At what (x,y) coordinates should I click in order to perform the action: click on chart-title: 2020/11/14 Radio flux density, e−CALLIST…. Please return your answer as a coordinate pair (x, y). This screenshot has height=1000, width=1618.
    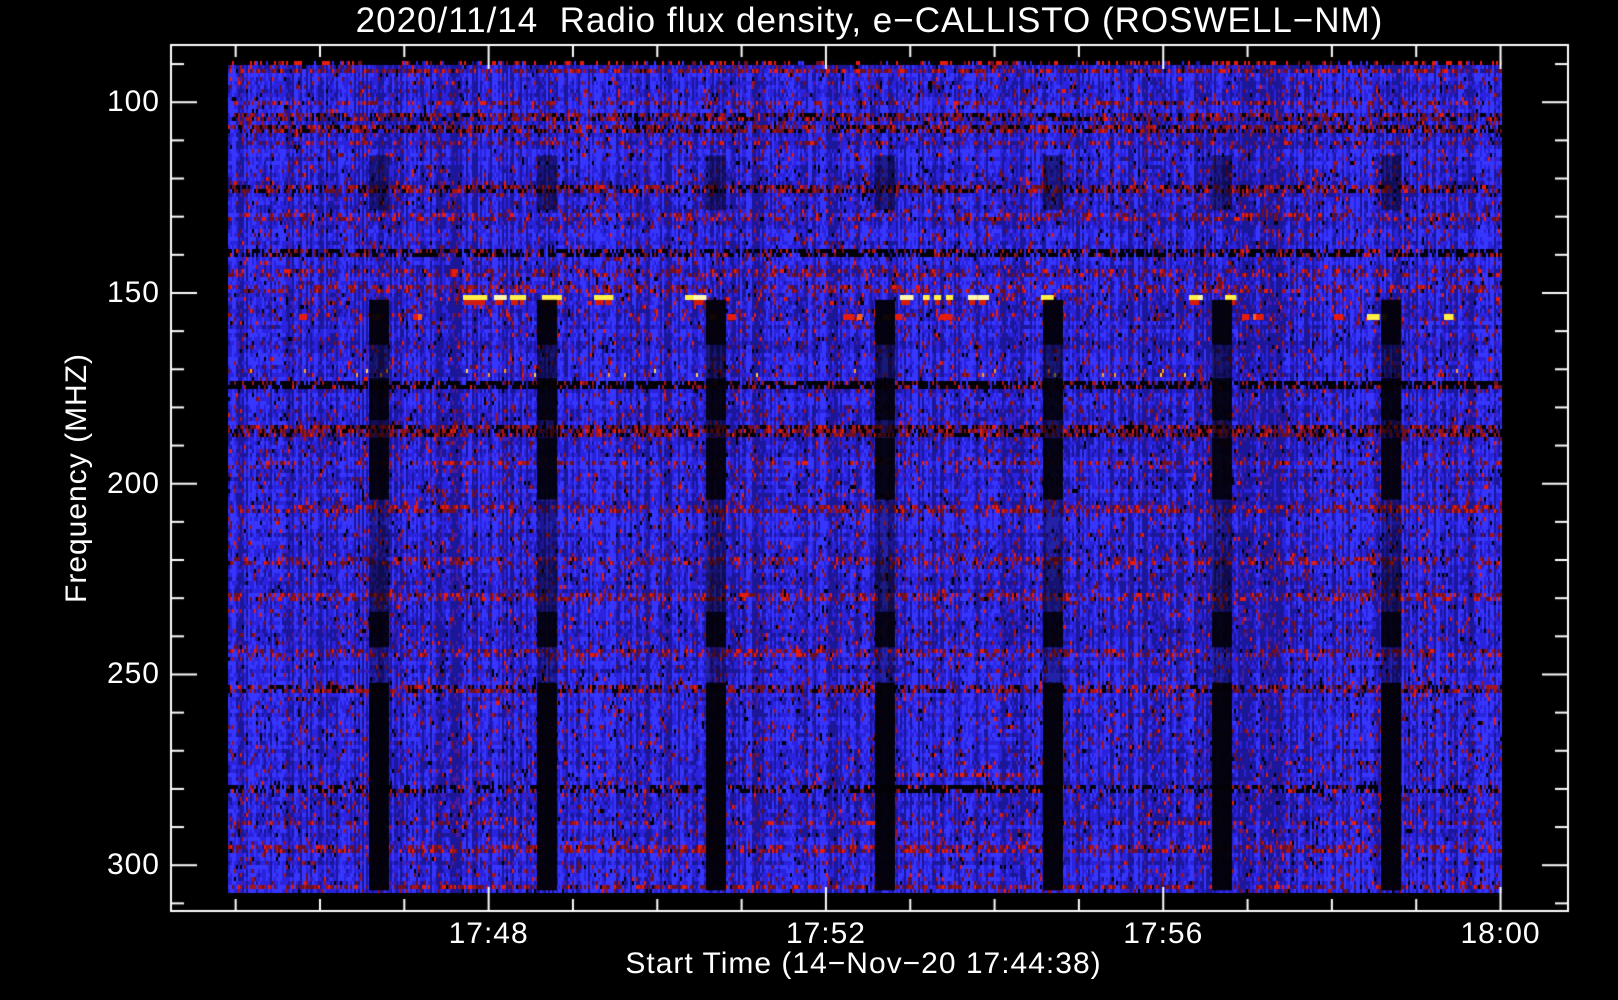
    Looking at the image, I should click on (869, 20).